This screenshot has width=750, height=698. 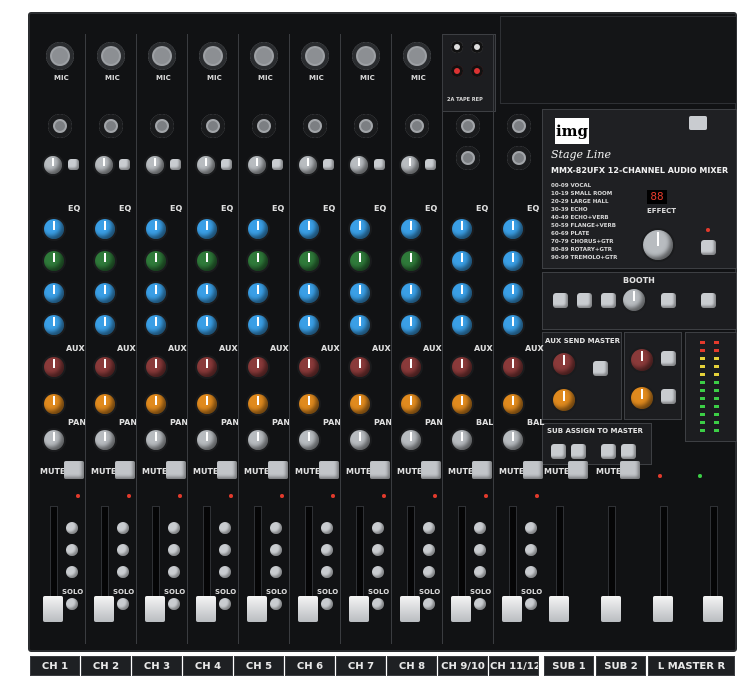 What do you see at coordinates (457, 47) in the screenshot?
I see `tape-in-l-rca` at bounding box center [457, 47].